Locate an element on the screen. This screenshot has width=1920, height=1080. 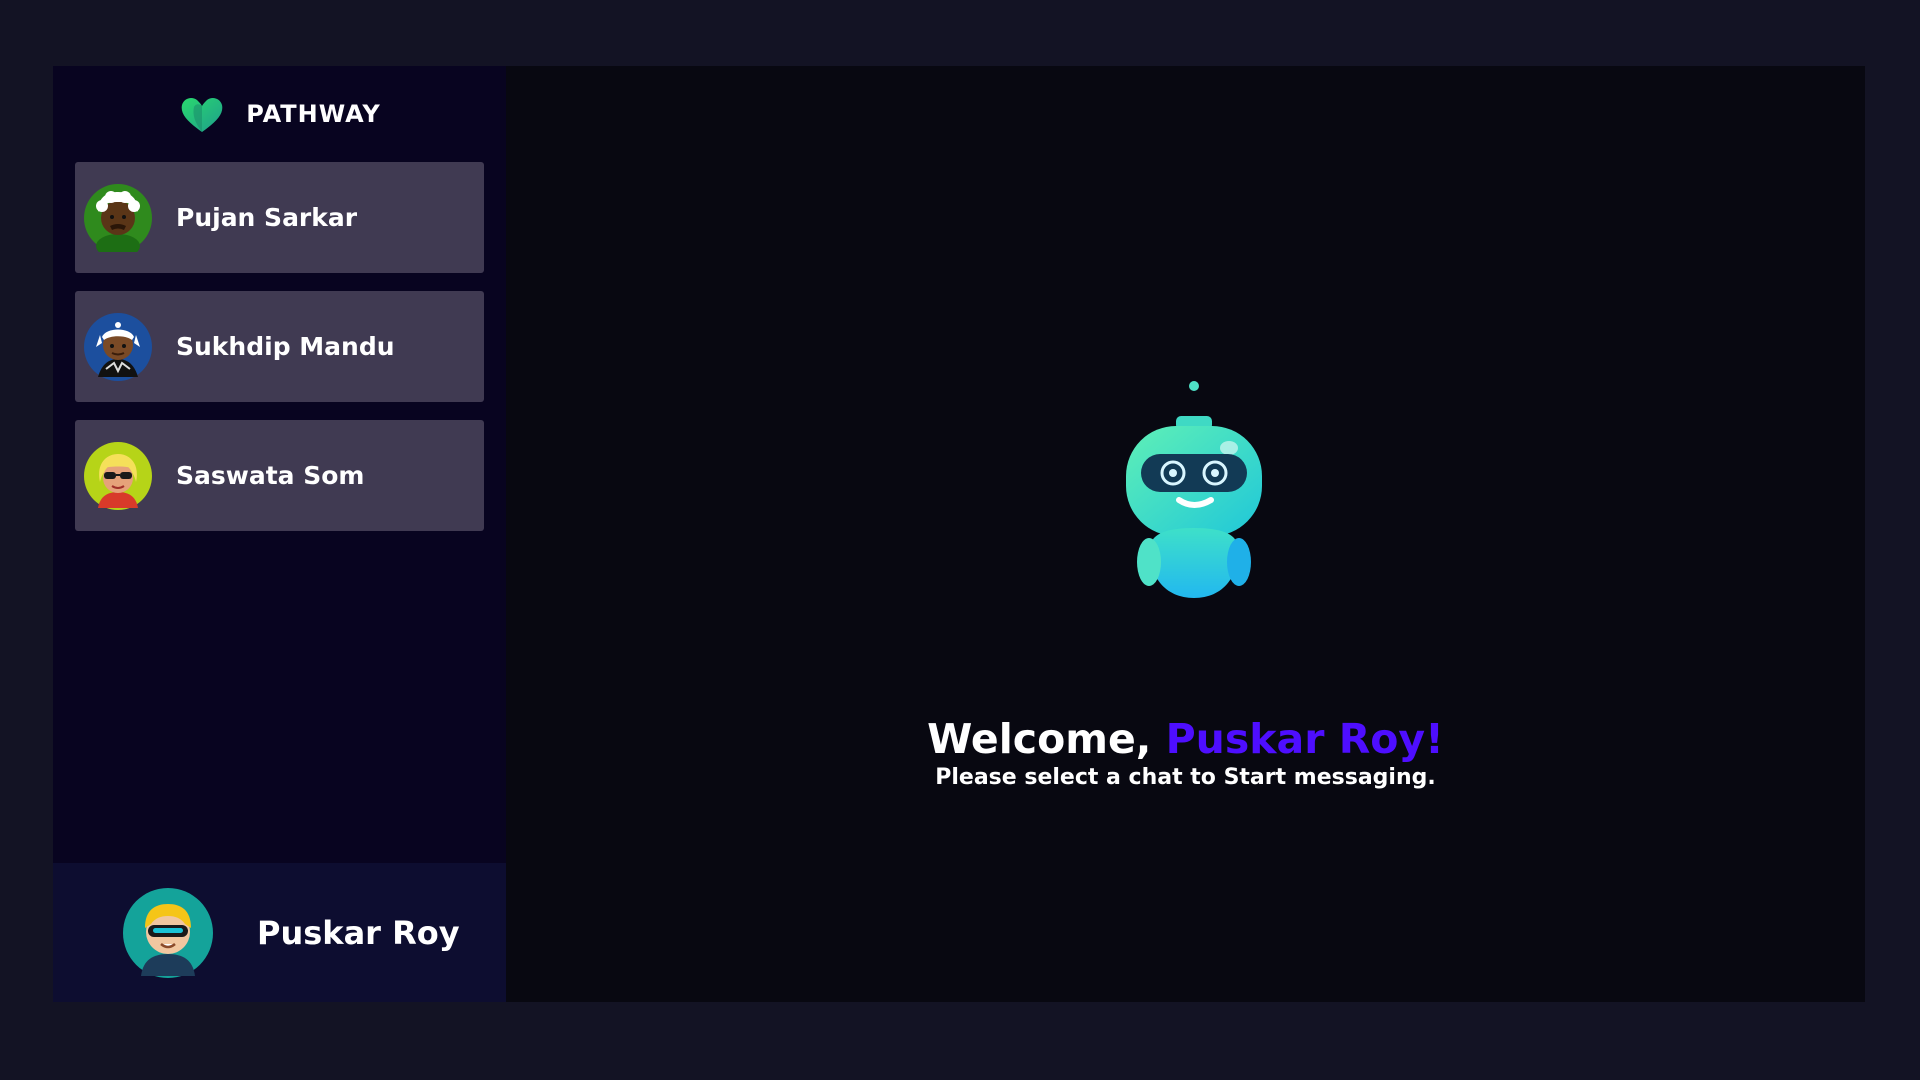
welcome-greeting: Welcome, is located at coordinates (1046, 739).